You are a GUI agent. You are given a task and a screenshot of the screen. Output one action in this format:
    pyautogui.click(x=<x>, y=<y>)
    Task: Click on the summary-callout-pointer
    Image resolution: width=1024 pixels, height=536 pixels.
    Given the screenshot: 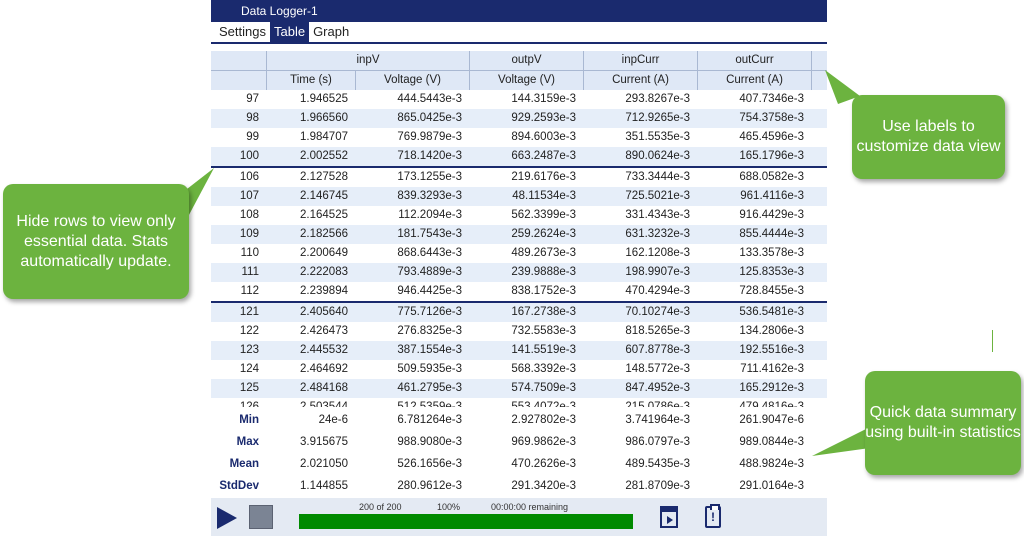 What is the action you would take?
    pyautogui.click(x=841, y=442)
    